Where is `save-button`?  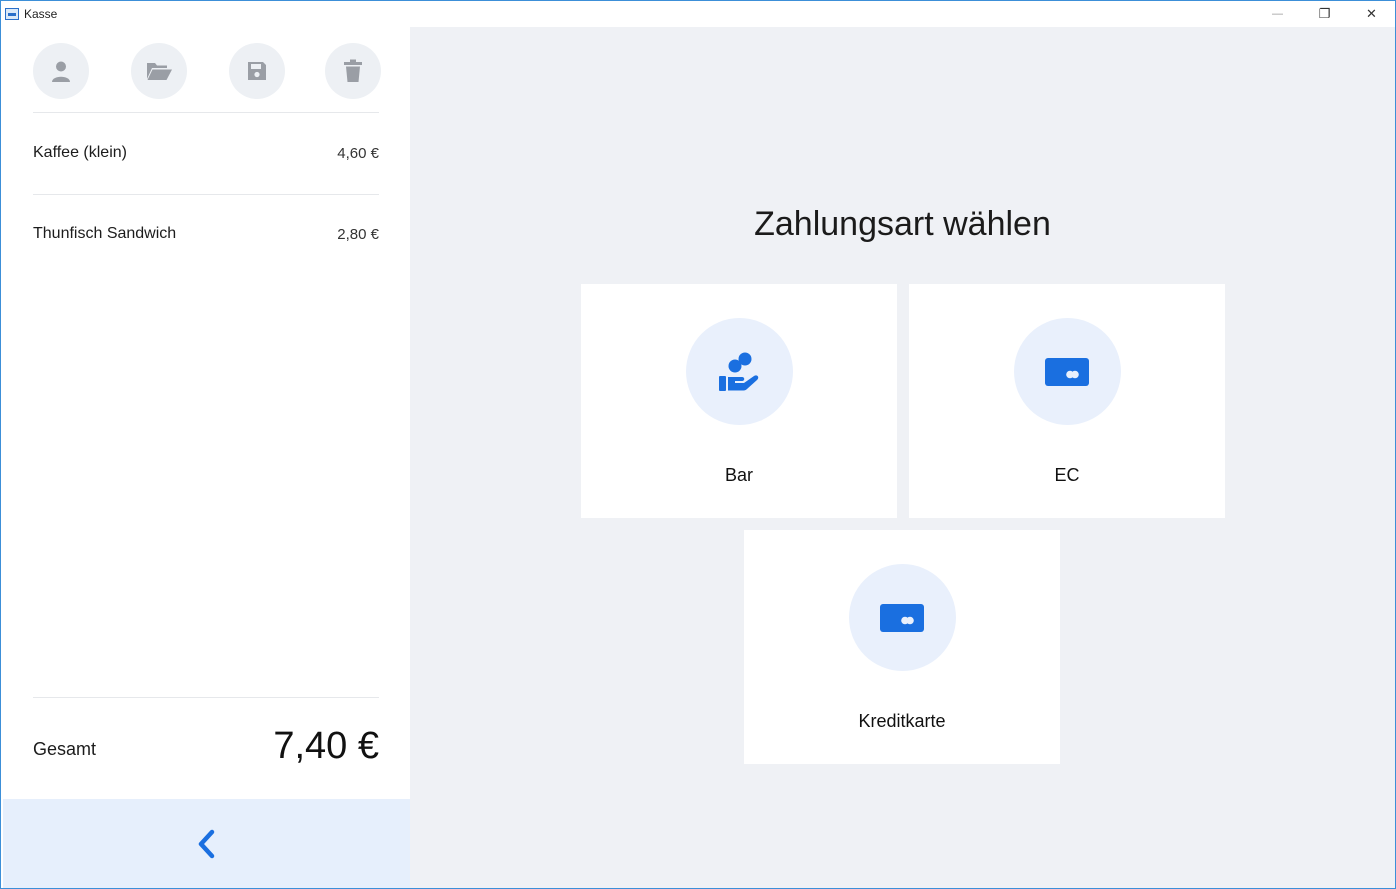 save-button is located at coordinates (257, 71).